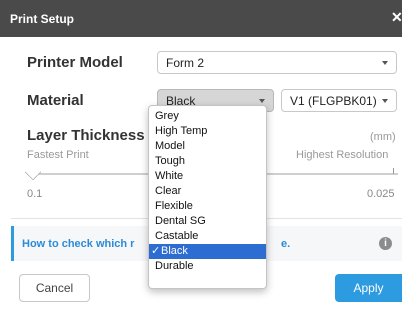 The width and height of the screenshot is (402, 310). Describe the element at coordinates (207, 176) in the screenshot. I see `material-option: White` at that location.